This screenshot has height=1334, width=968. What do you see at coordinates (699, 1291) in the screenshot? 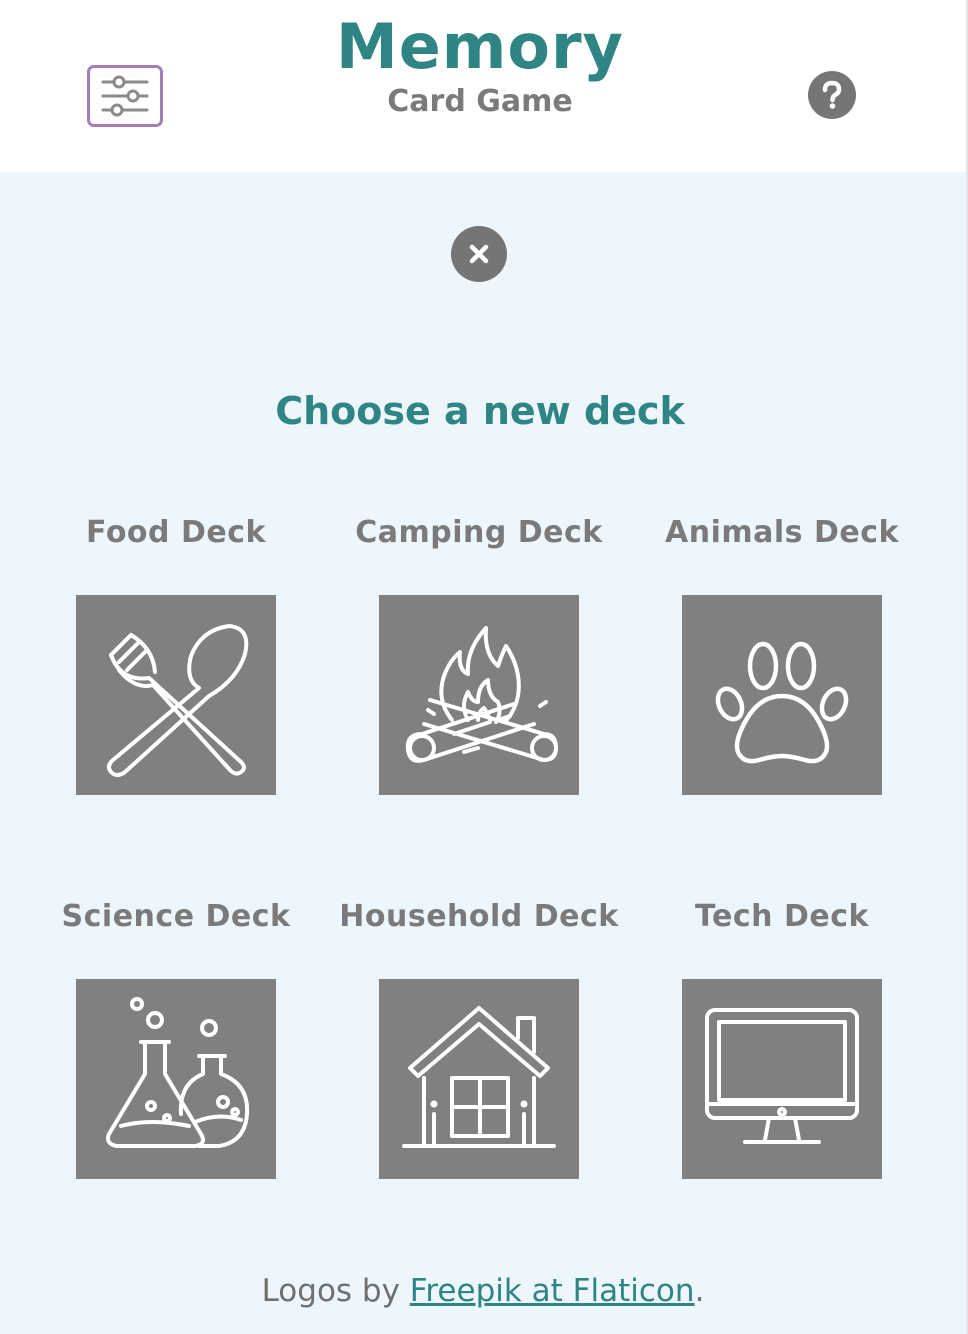
I see `footer-suffix: .` at bounding box center [699, 1291].